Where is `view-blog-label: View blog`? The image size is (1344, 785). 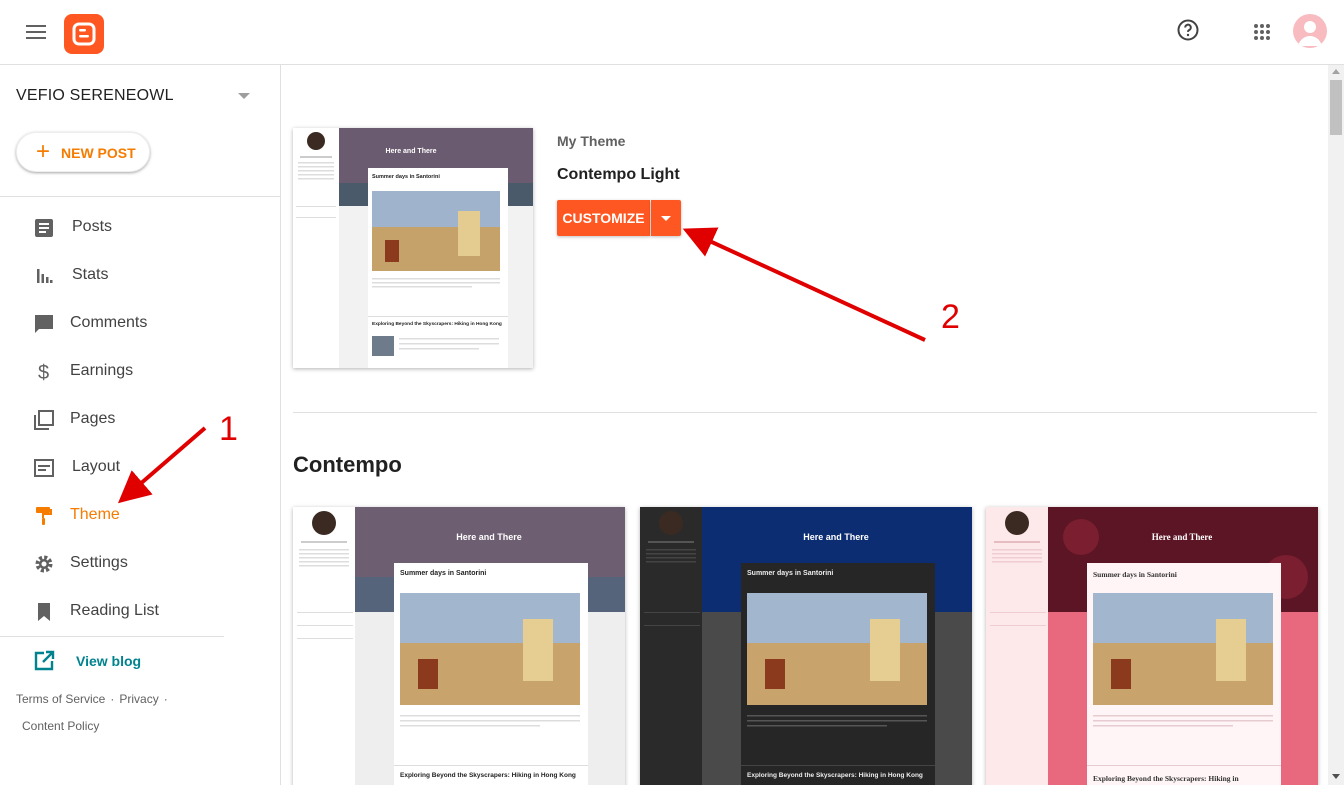 view-blog-label: View blog is located at coordinates (109, 661).